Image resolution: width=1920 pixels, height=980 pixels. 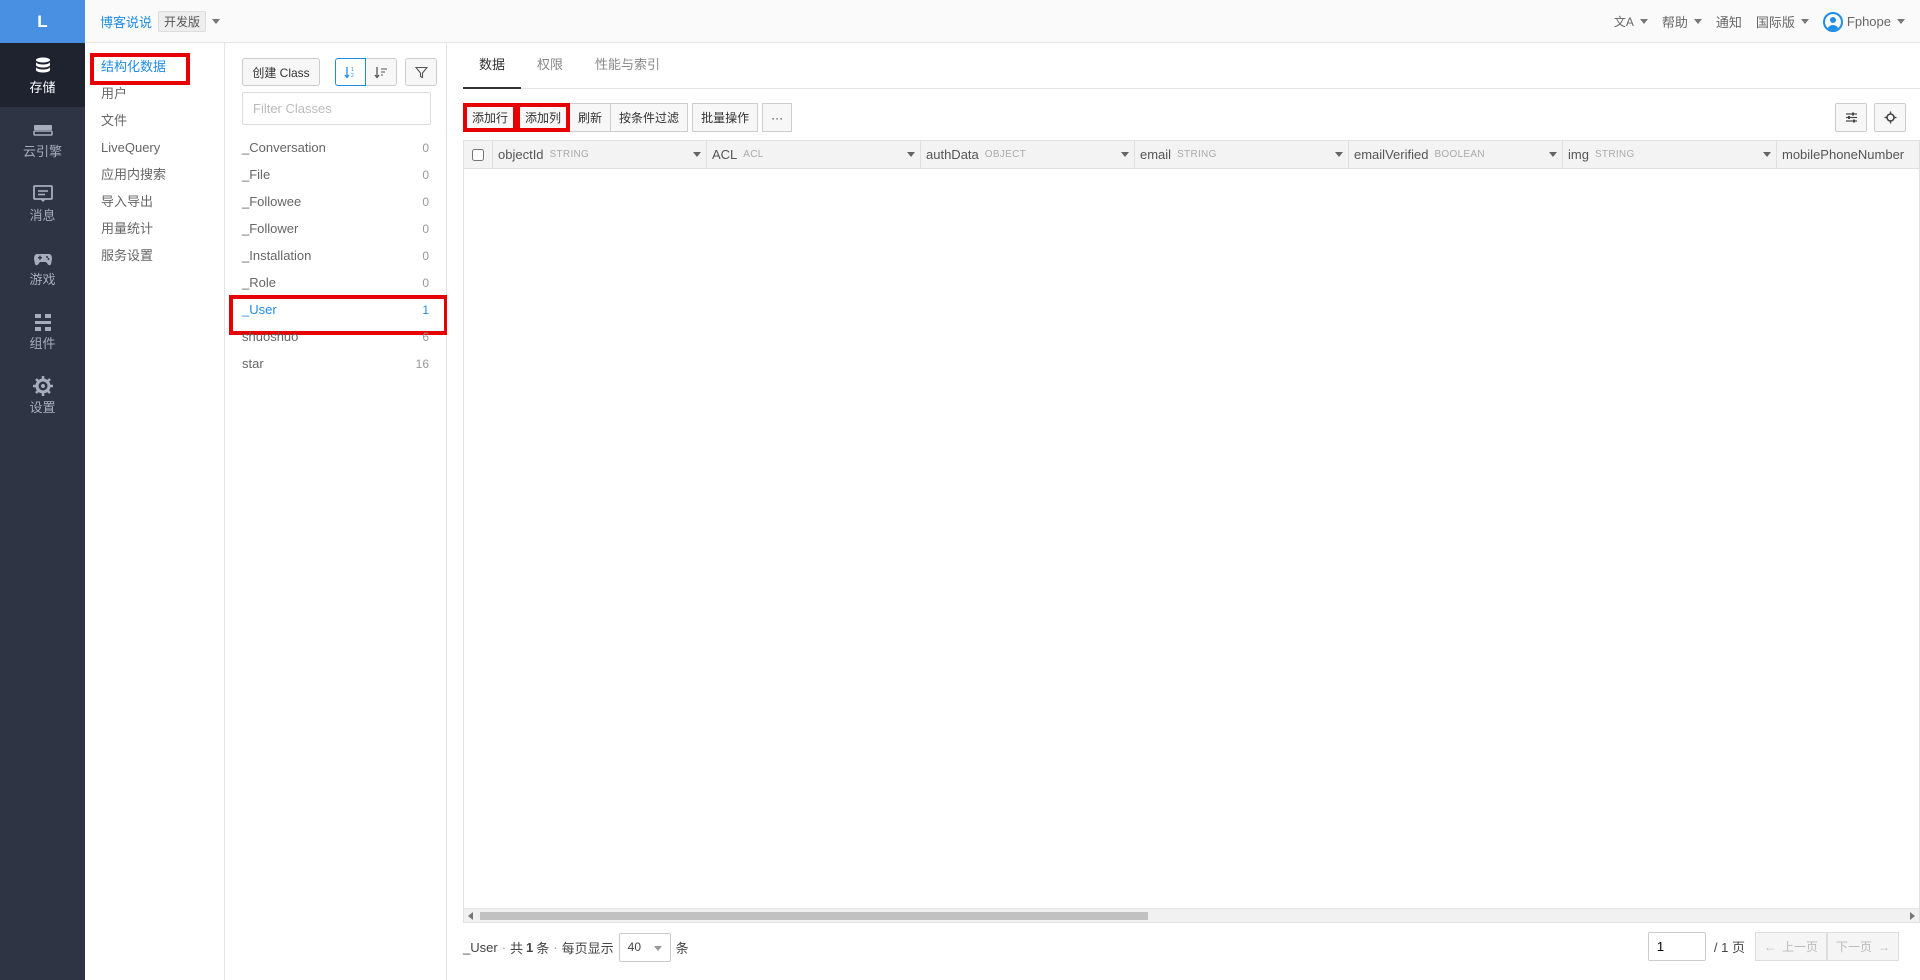 What do you see at coordinates (490, 117) in the screenshot?
I see `add-row-button: 添加行` at bounding box center [490, 117].